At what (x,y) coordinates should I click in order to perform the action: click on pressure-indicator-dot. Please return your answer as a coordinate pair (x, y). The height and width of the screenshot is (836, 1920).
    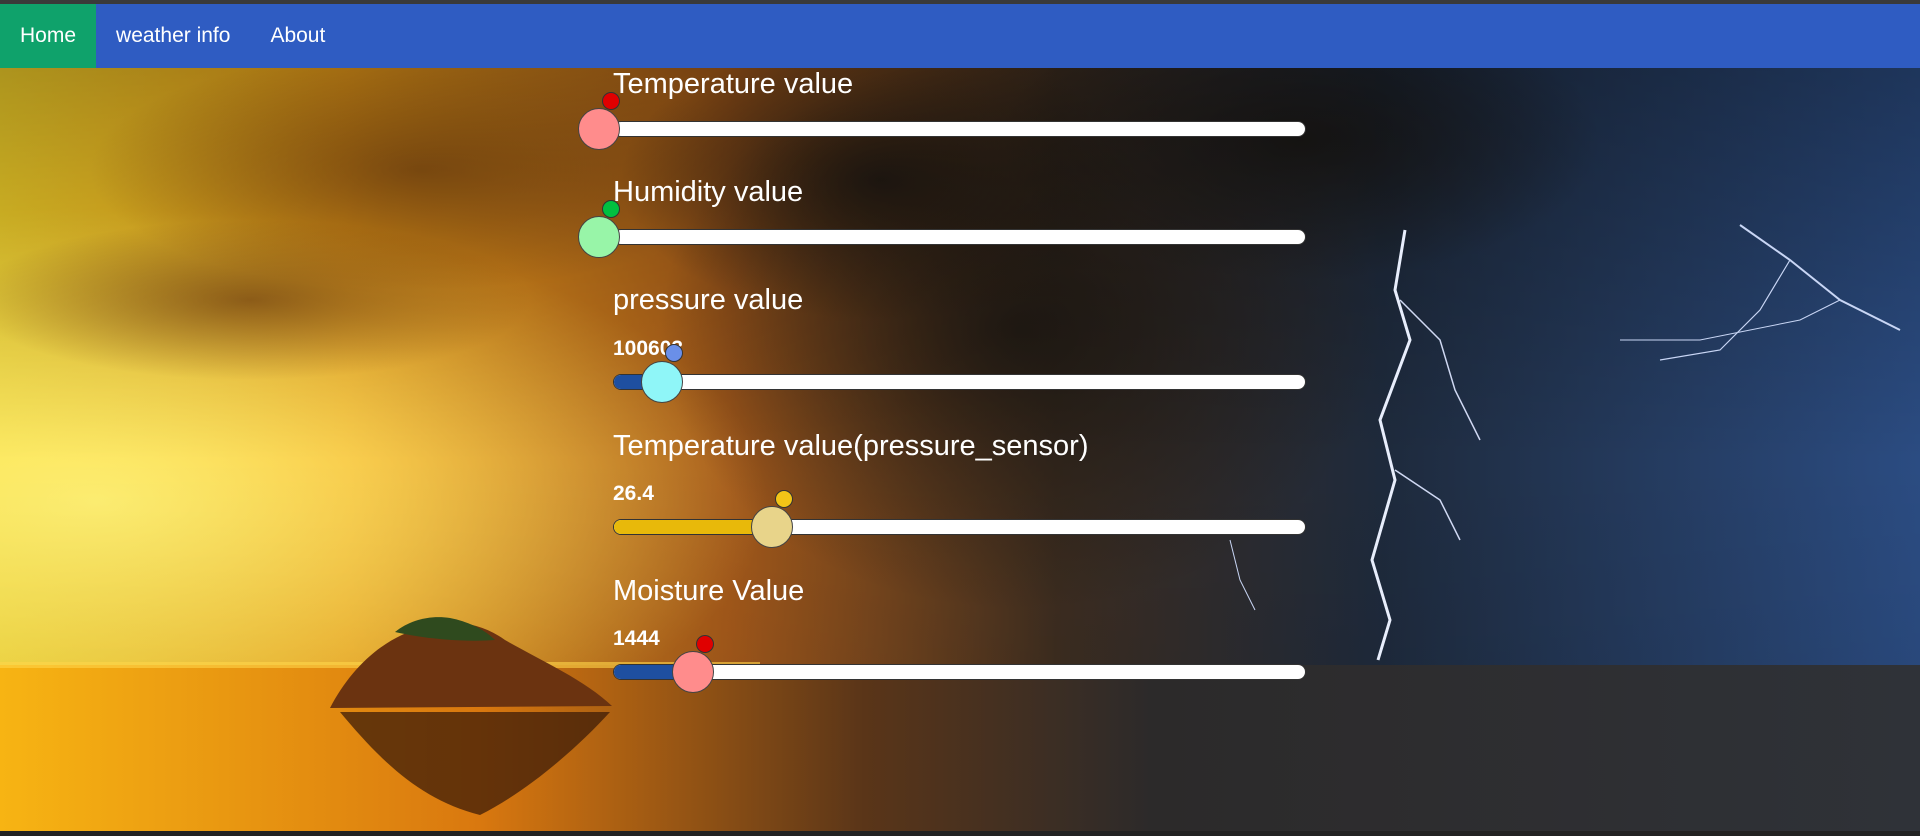
    Looking at the image, I should click on (673, 353).